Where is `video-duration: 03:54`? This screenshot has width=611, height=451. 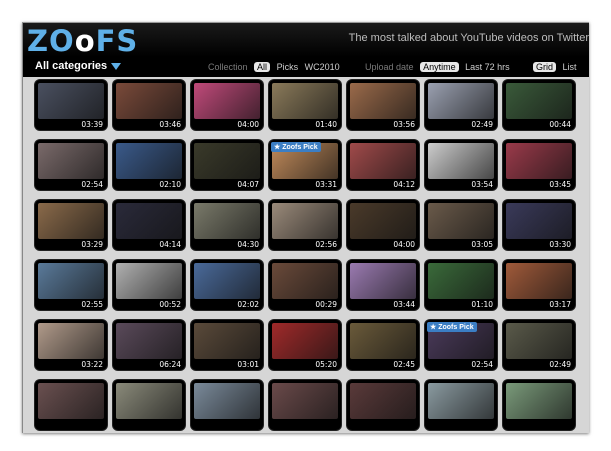
video-duration: 03:54 is located at coordinates (482, 184).